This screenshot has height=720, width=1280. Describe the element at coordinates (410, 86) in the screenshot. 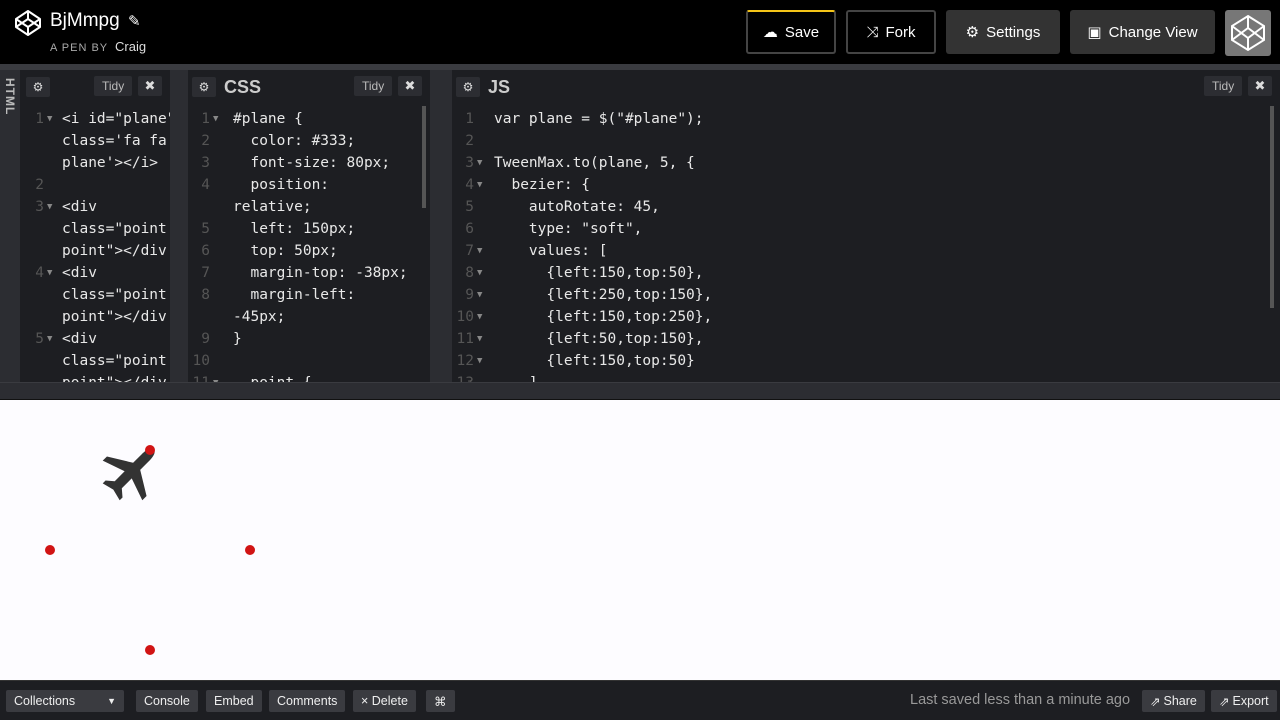

I see `css-close-icon: ✖` at that location.